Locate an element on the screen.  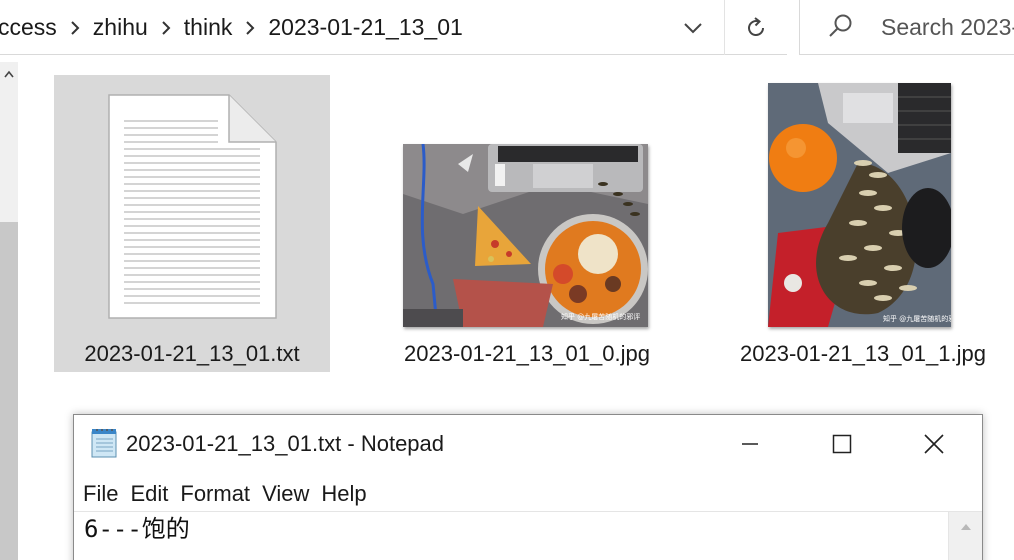
search-icon is located at coordinates (840, 25).